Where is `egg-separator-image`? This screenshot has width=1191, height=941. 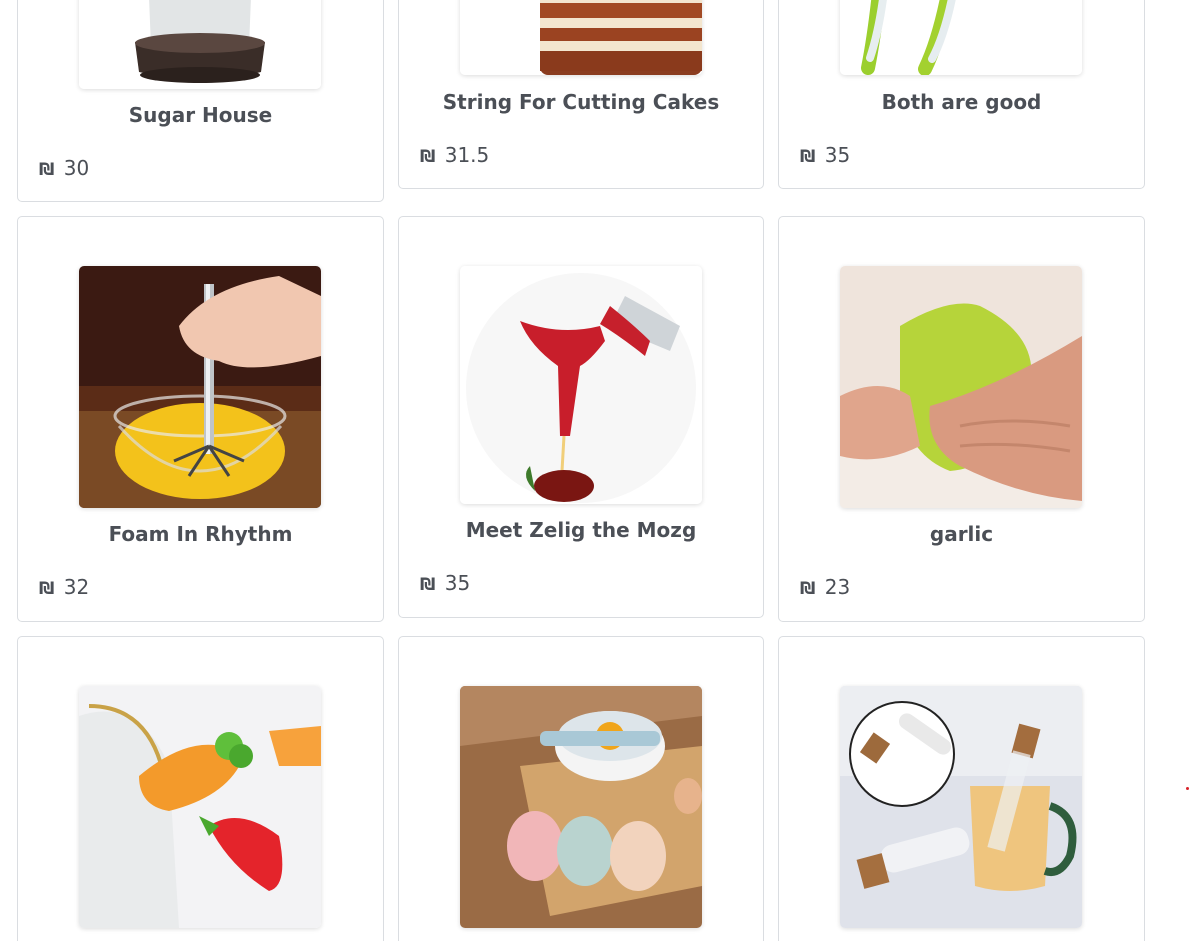
egg-separator-image is located at coordinates (581, 807).